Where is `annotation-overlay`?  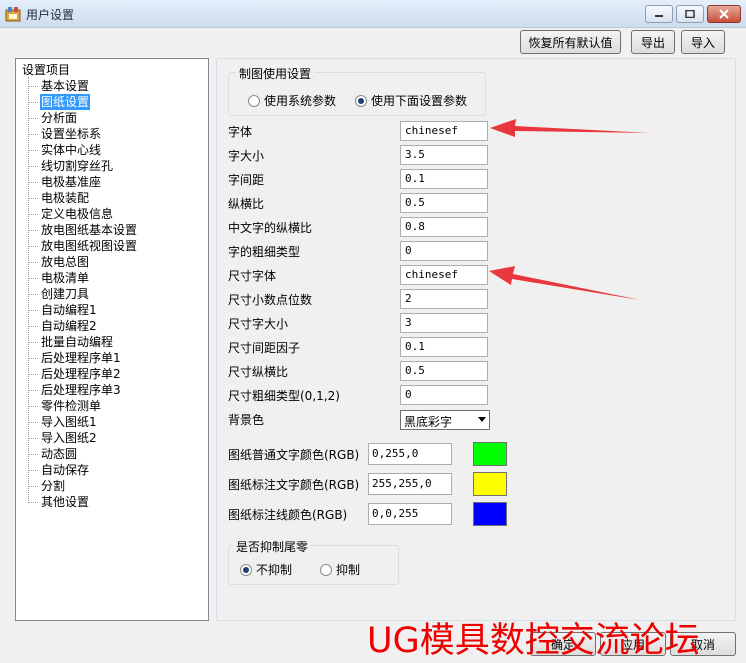 annotation-overlay is located at coordinates (569, 209).